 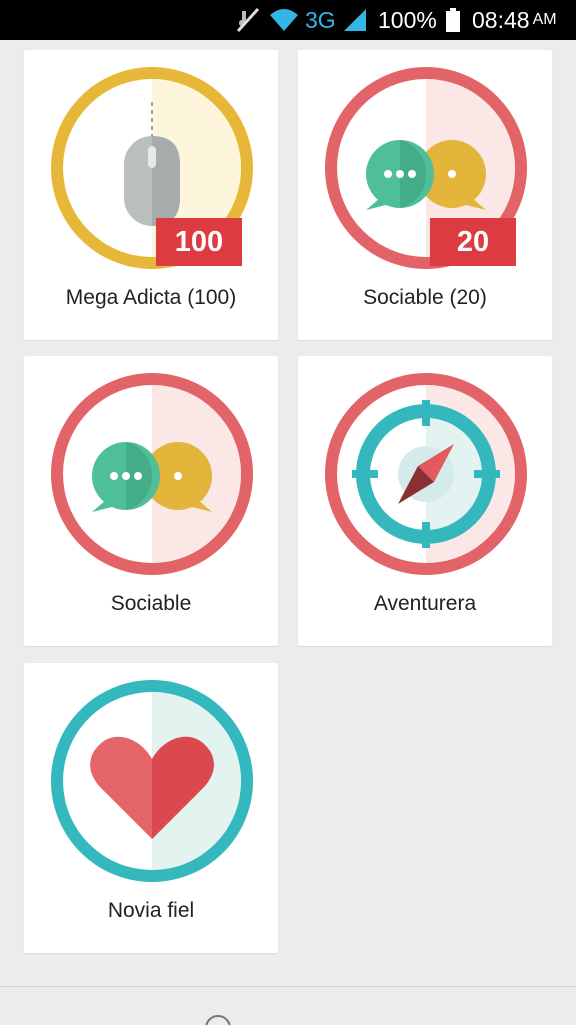 I want to click on badge-card: 20 Sociable (20), so click(x=425, y=195).